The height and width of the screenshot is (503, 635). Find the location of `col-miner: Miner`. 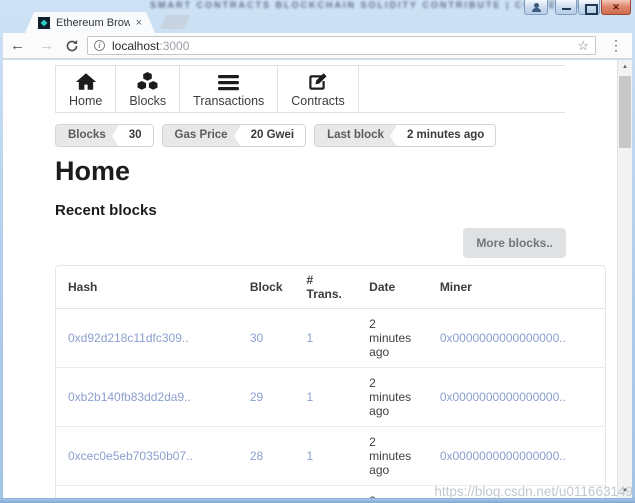

col-miner: Miner is located at coordinates (516, 287).